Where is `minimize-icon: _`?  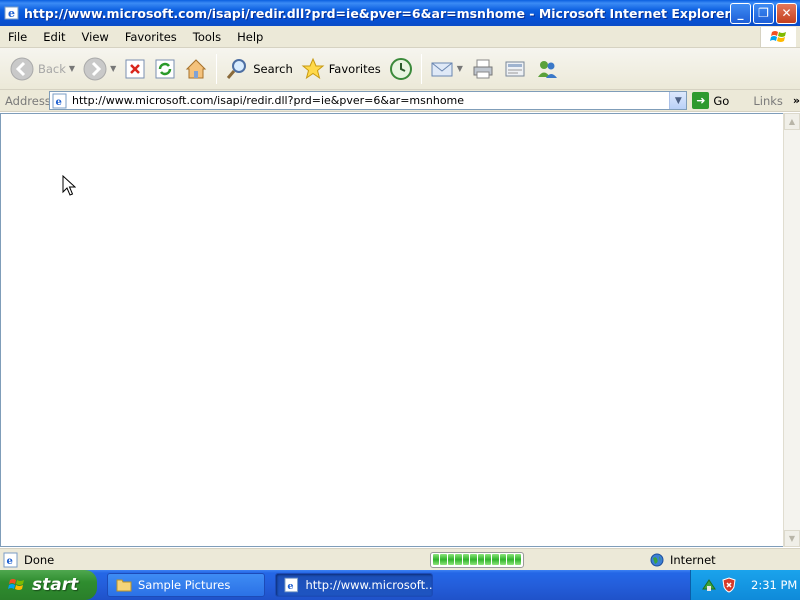 minimize-icon: _ is located at coordinates (740, 13).